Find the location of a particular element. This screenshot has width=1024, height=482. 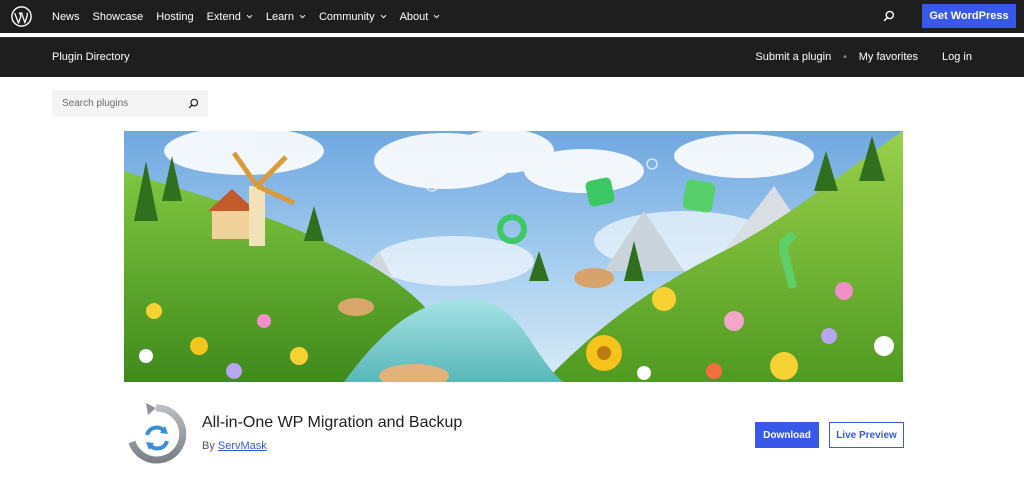

wordpress-logo-icon is located at coordinates (21, 16).